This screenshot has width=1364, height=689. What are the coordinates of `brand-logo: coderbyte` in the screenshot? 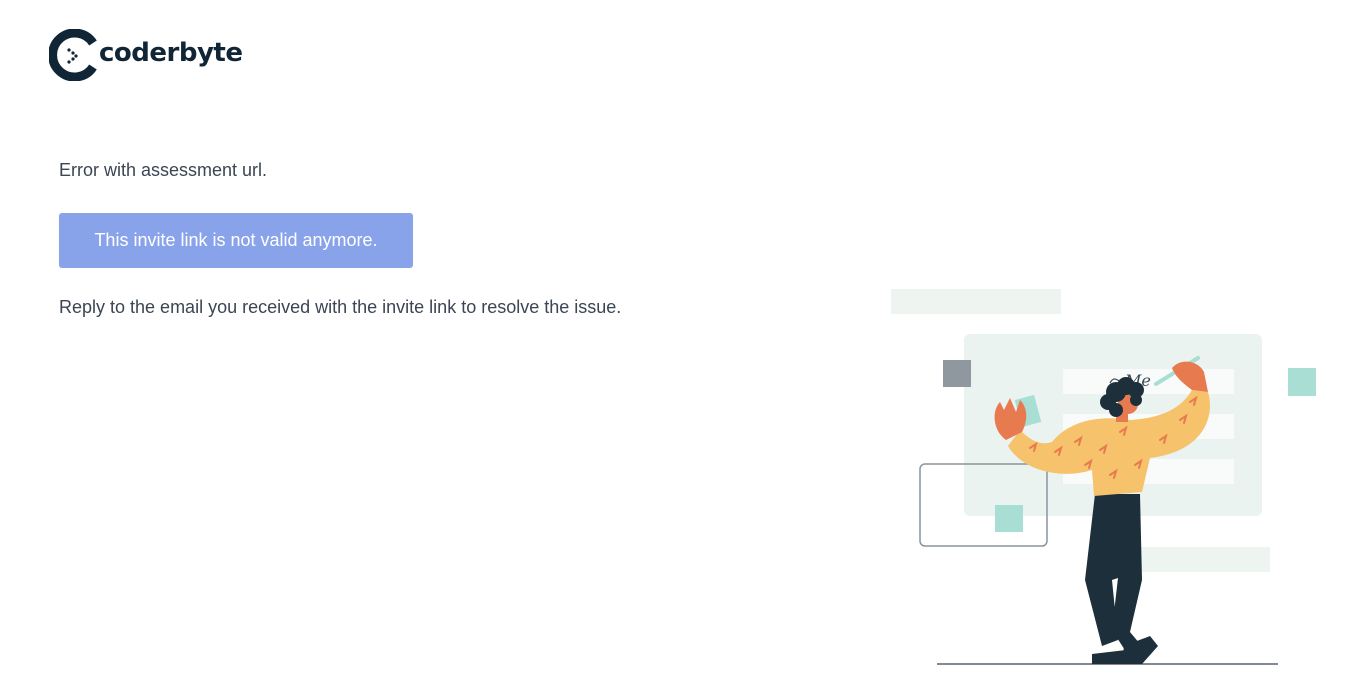 It's located at (146, 55).